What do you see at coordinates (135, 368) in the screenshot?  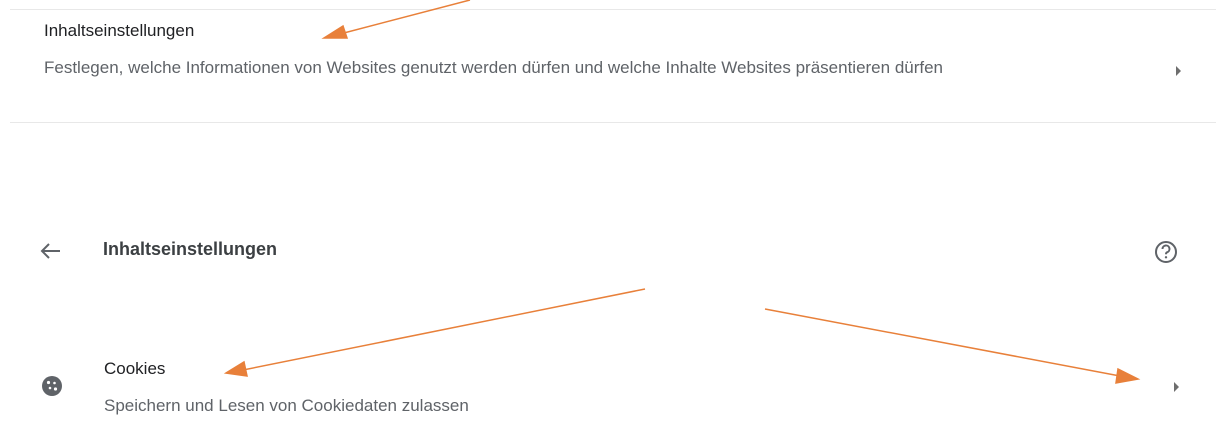 I see `cookies-title: Cookies` at bounding box center [135, 368].